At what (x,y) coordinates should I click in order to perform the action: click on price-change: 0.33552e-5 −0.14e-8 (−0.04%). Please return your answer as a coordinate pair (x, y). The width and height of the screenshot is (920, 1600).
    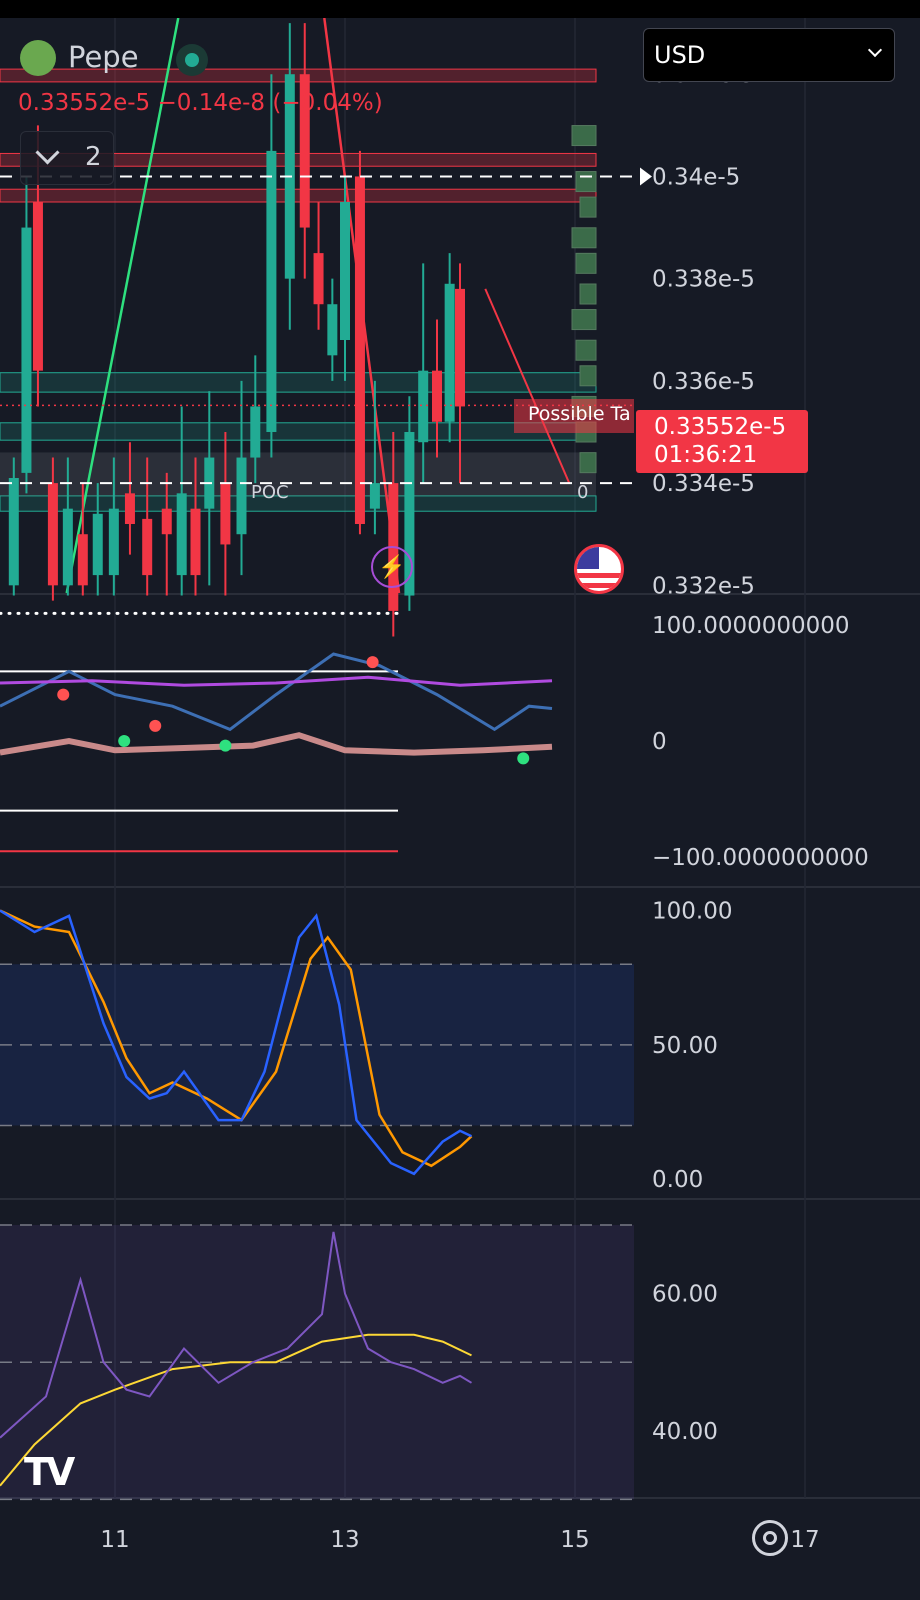
    Looking at the image, I should click on (200, 103).